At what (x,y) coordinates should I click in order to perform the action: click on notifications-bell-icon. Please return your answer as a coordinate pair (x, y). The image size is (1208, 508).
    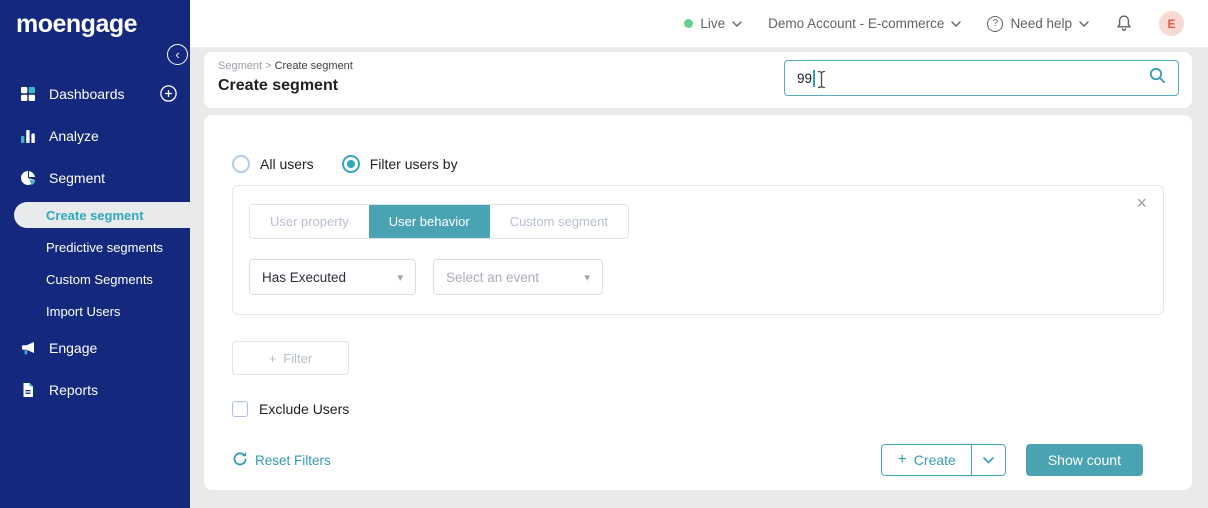
    Looking at the image, I should click on (1124, 23).